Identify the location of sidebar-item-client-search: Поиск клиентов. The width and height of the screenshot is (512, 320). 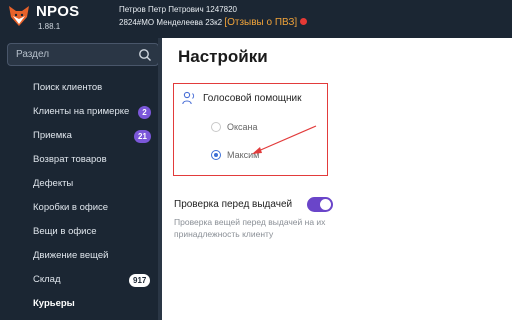
(79, 88).